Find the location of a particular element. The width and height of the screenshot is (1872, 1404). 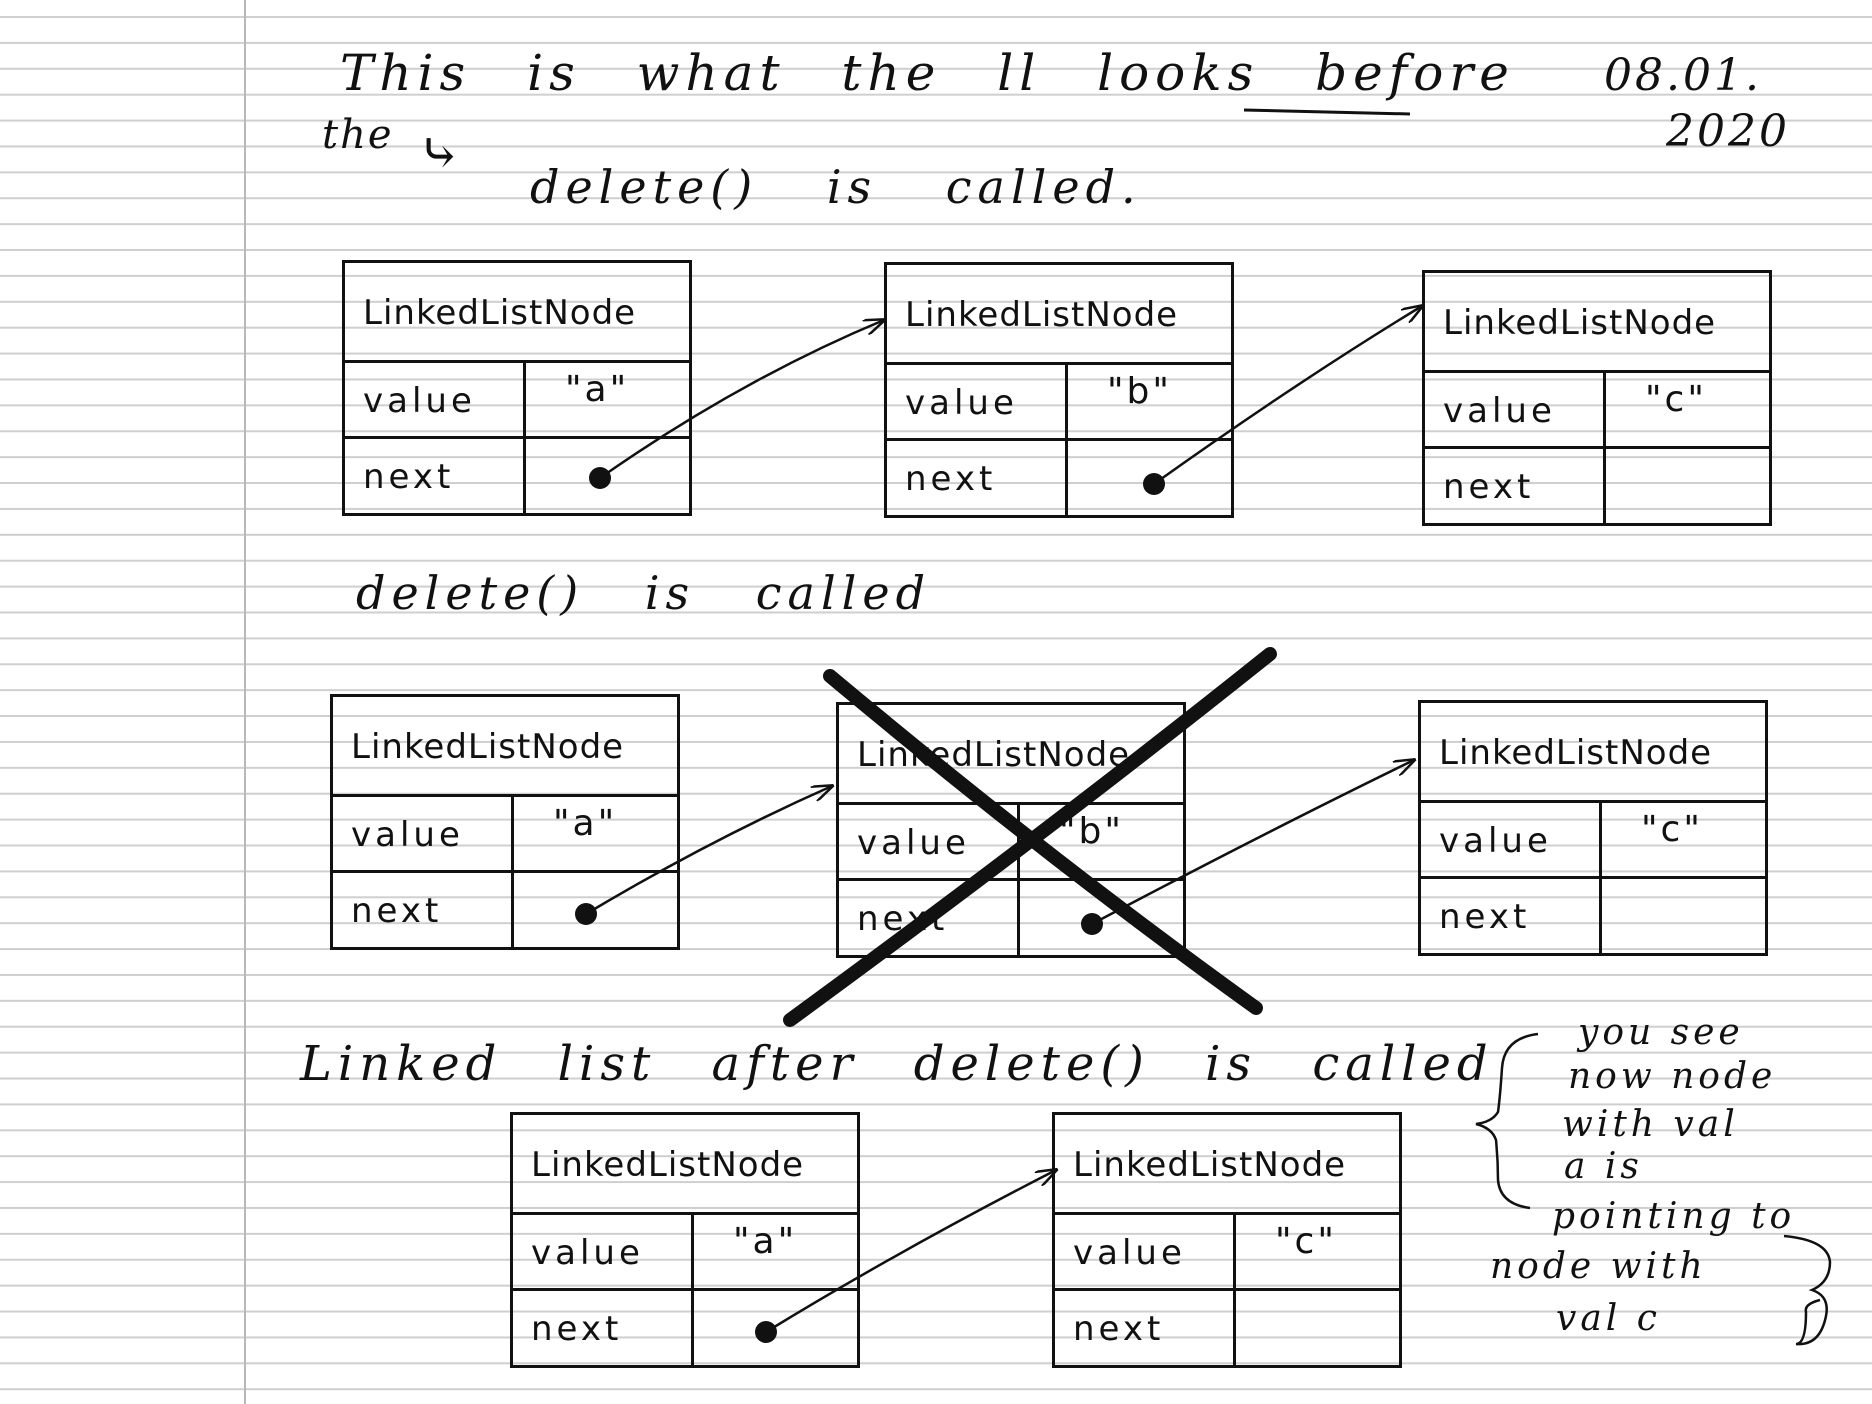

pointer-a-to-c-after is located at coordinates (905, 1256).